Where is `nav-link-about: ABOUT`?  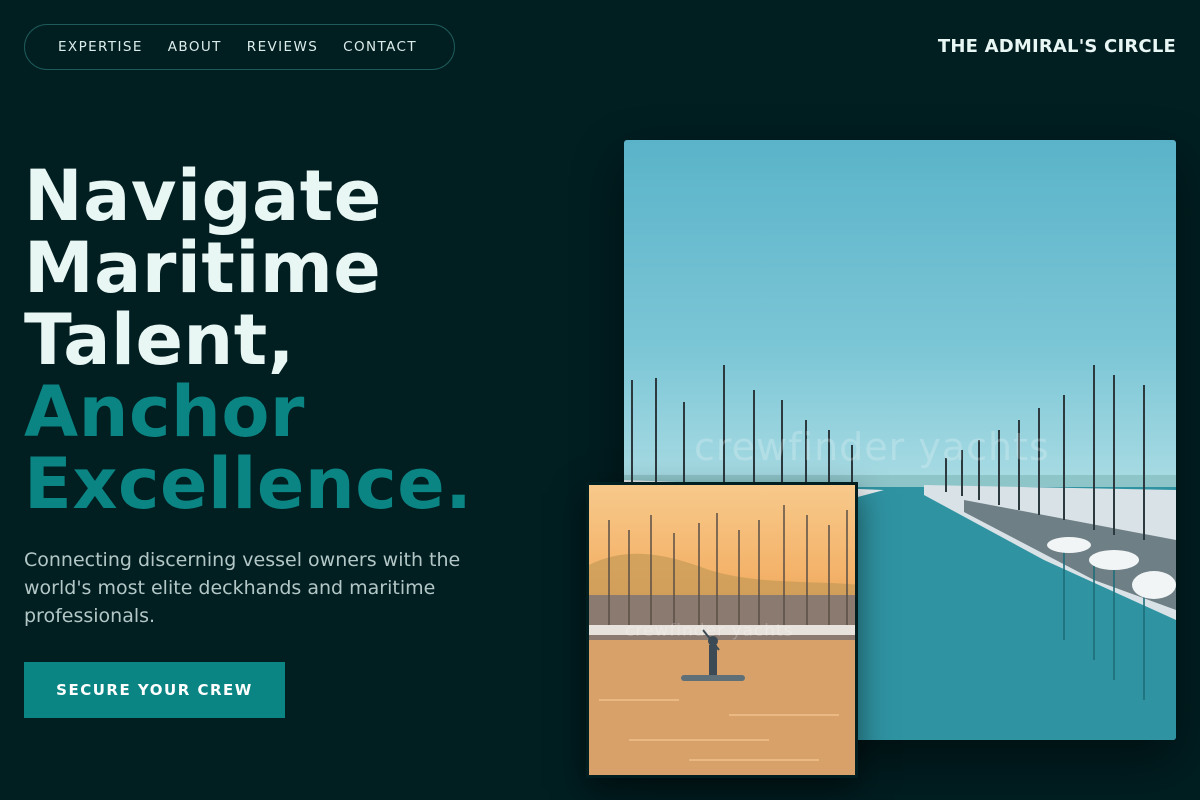 nav-link-about: ABOUT is located at coordinates (195, 47).